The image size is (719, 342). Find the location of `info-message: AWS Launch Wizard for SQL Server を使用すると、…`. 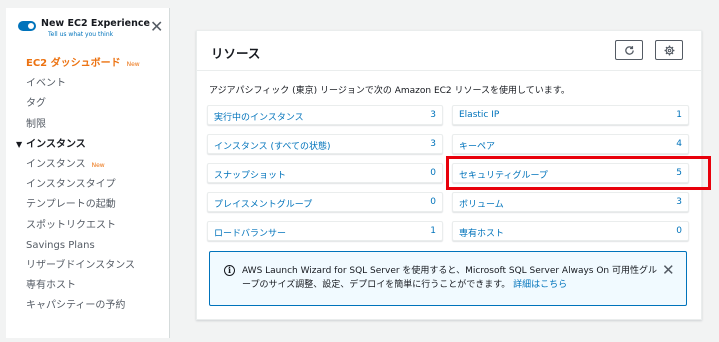

info-message: AWS Launch Wizard for SQL Server を使用すると、… is located at coordinates (449, 278).